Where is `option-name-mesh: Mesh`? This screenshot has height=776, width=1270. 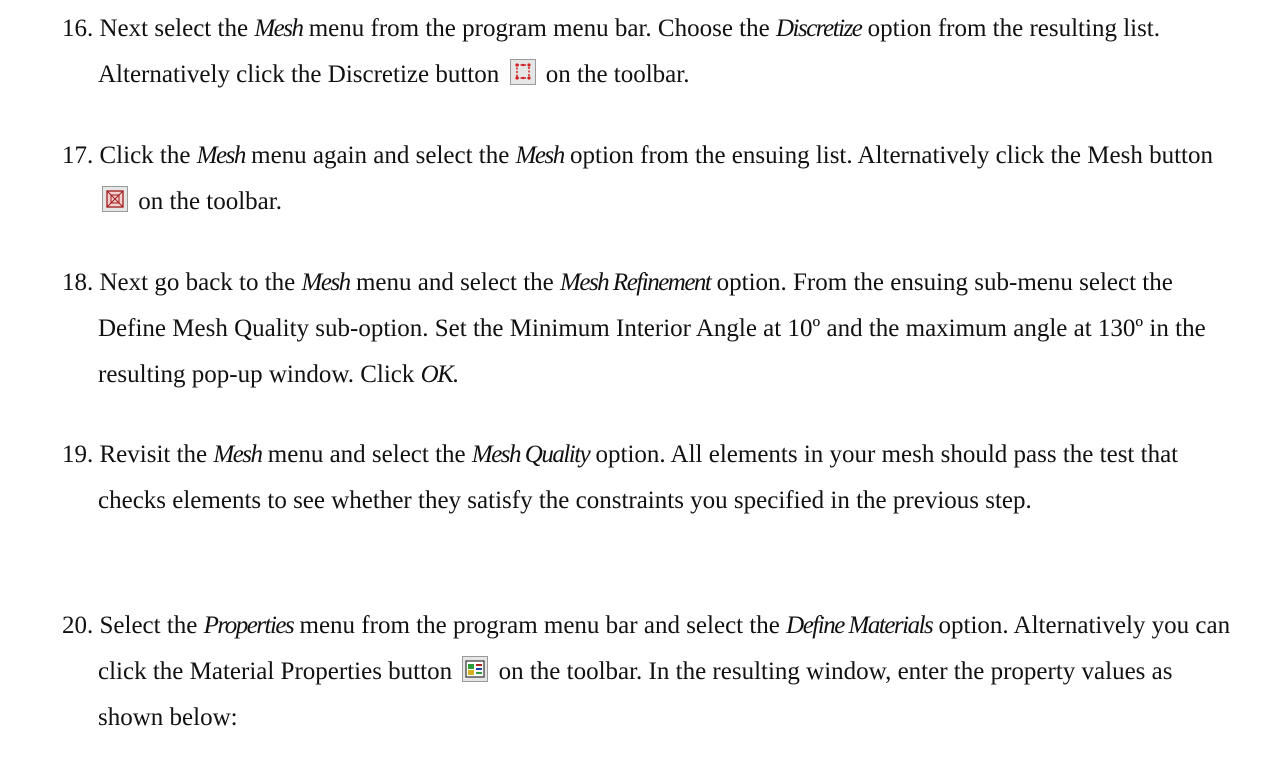
option-name-mesh: Mesh is located at coordinates (540, 155).